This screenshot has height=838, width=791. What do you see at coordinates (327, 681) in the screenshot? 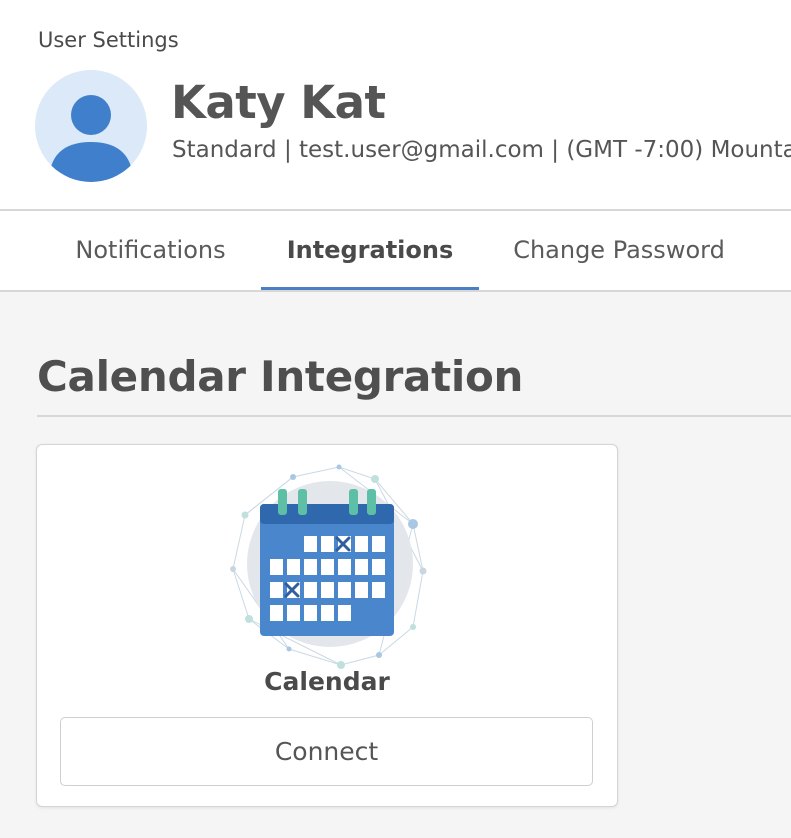
I see `integration-title: Calendar` at bounding box center [327, 681].